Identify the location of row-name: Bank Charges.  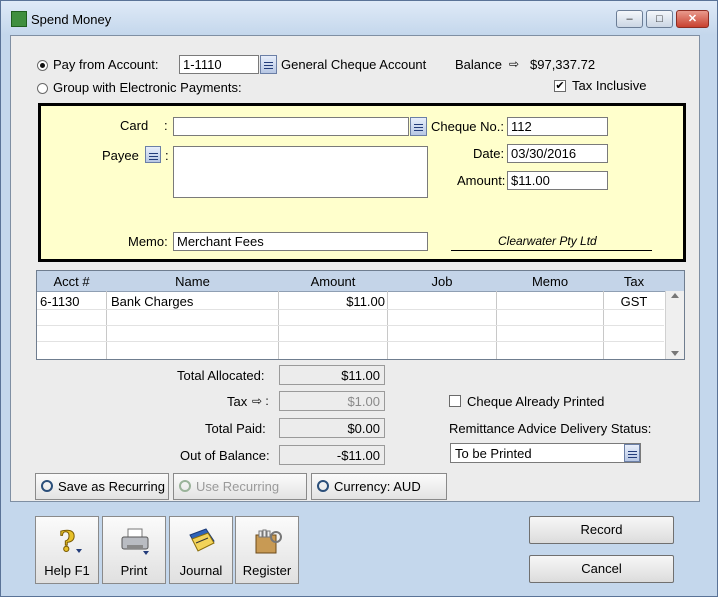
(152, 301).